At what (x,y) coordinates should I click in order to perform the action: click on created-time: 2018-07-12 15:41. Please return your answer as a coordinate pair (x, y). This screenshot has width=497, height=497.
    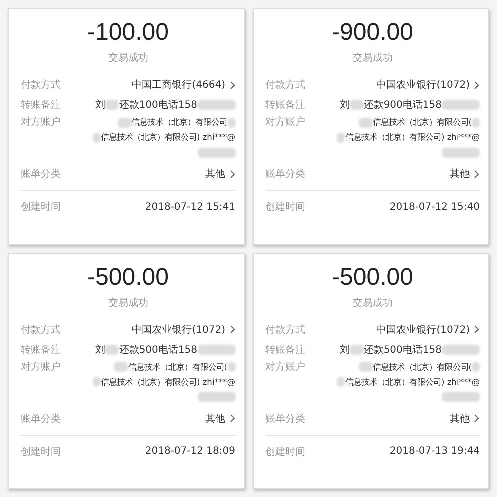
    Looking at the image, I should click on (190, 207).